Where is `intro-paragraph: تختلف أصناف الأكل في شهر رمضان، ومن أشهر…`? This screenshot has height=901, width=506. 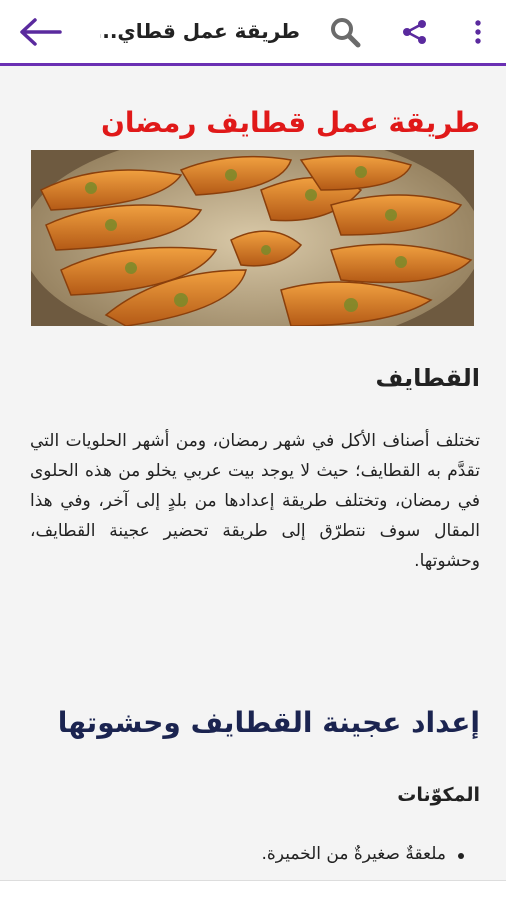
intro-paragraph: تختلف أصناف الأكل في شهر رمضان، ومن أشهر… is located at coordinates (255, 501).